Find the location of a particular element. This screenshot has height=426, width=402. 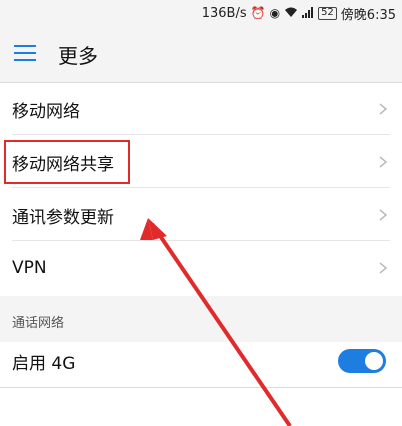

list-item-label: 通讯参数更新 is located at coordinates (63, 217).